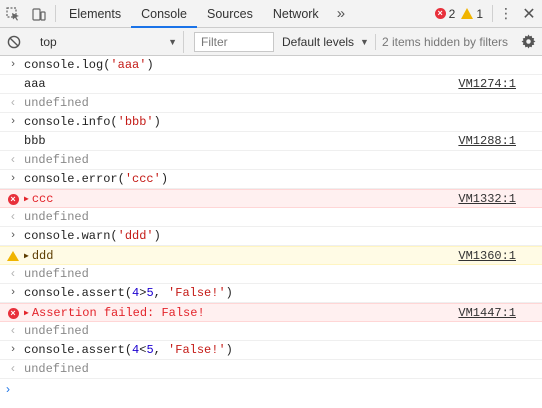 Image resolution: width=542 pixels, height=408 pixels. What do you see at coordinates (271, 141) in the screenshot?
I see `console-log-row: bbb VM1288:1` at bounding box center [271, 141].